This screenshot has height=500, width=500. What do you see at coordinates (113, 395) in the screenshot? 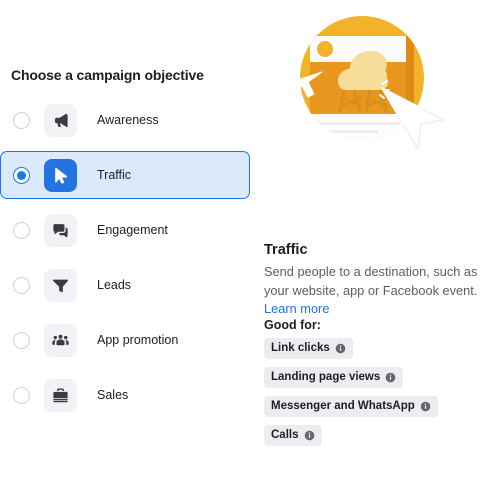
I see `objective-label: Sales` at bounding box center [113, 395].